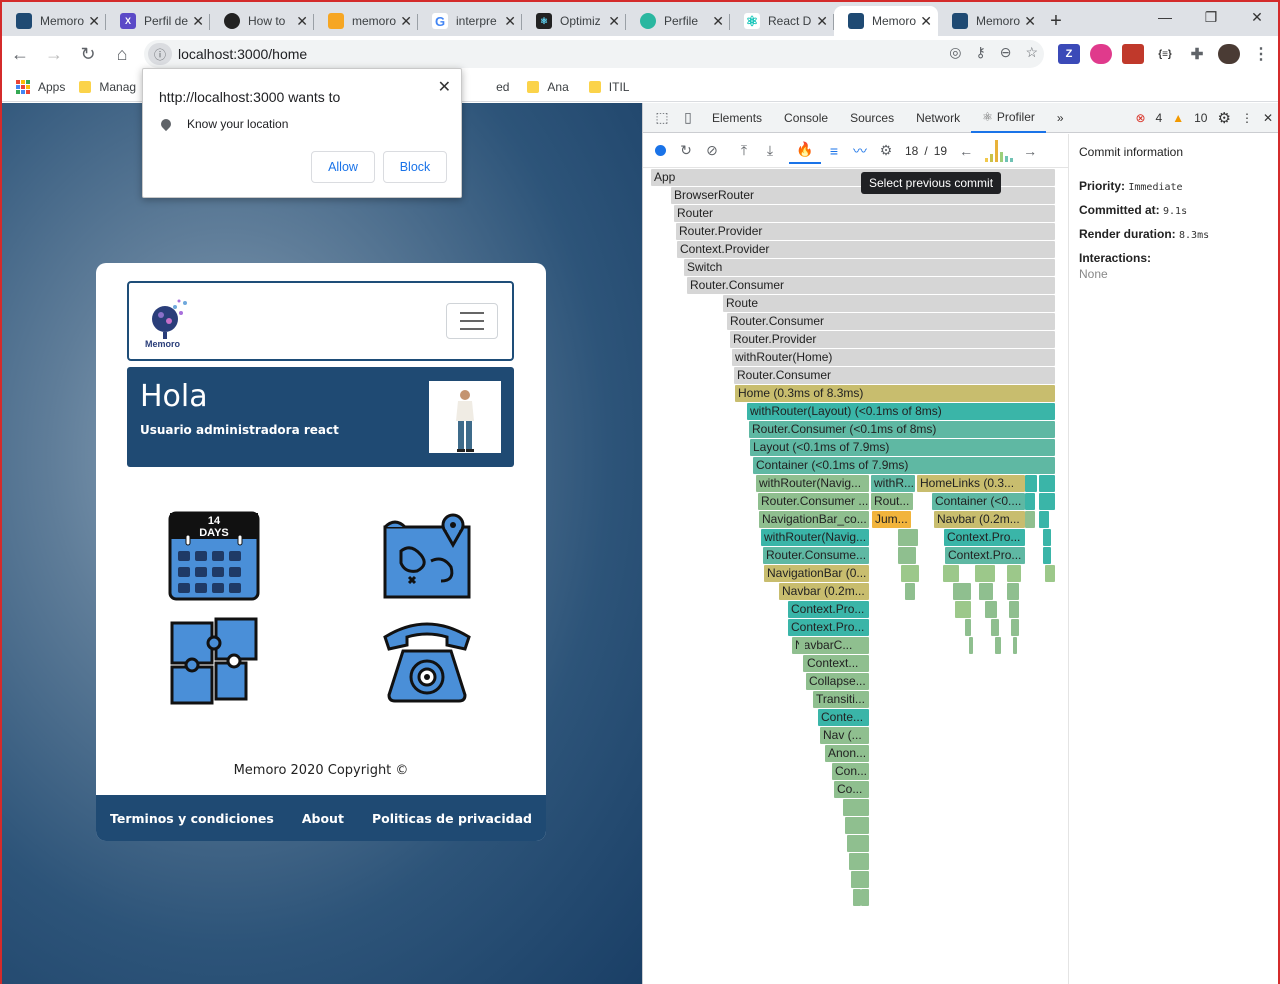  What do you see at coordinates (242, 54) in the screenshot?
I see `url-text: localhost:3000/home` at bounding box center [242, 54].